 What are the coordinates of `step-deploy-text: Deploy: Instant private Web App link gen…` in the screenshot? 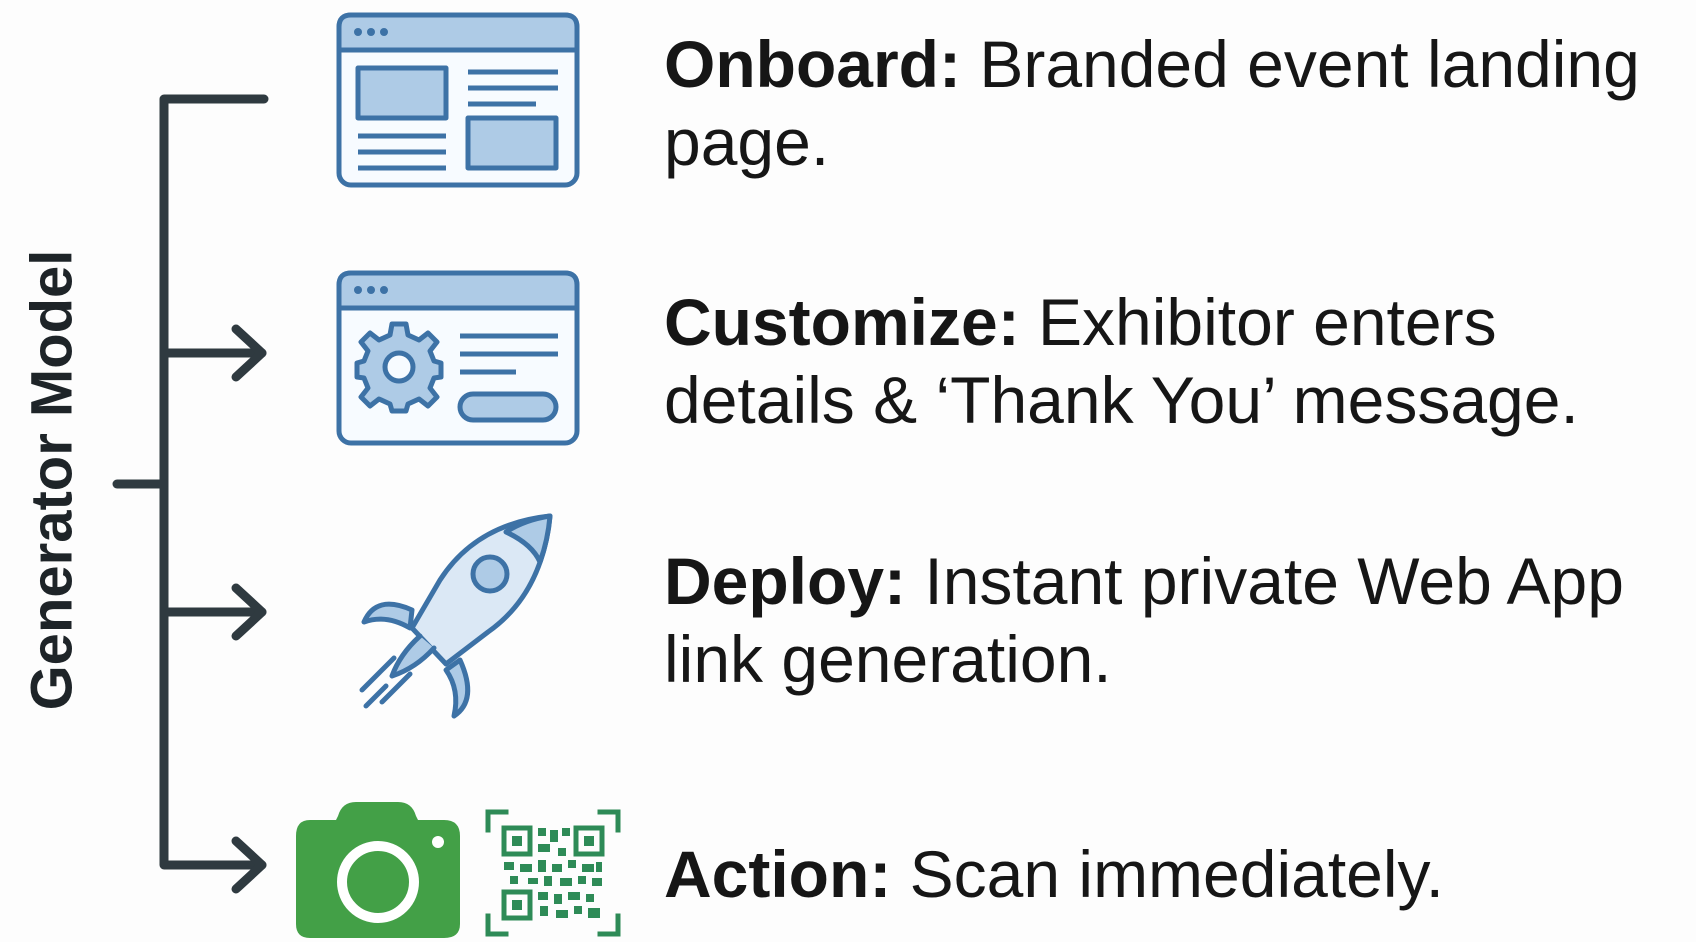 It's located at (1174, 620).